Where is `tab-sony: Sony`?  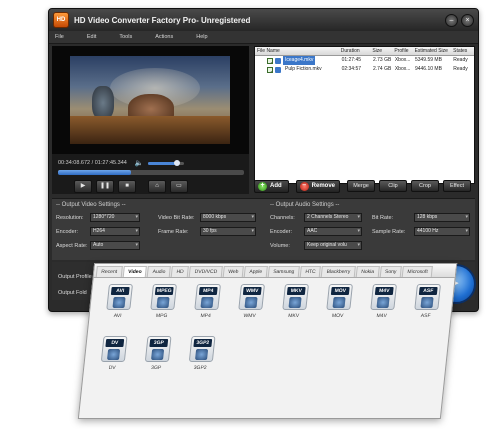 tab-sony: Sony is located at coordinates (391, 271).